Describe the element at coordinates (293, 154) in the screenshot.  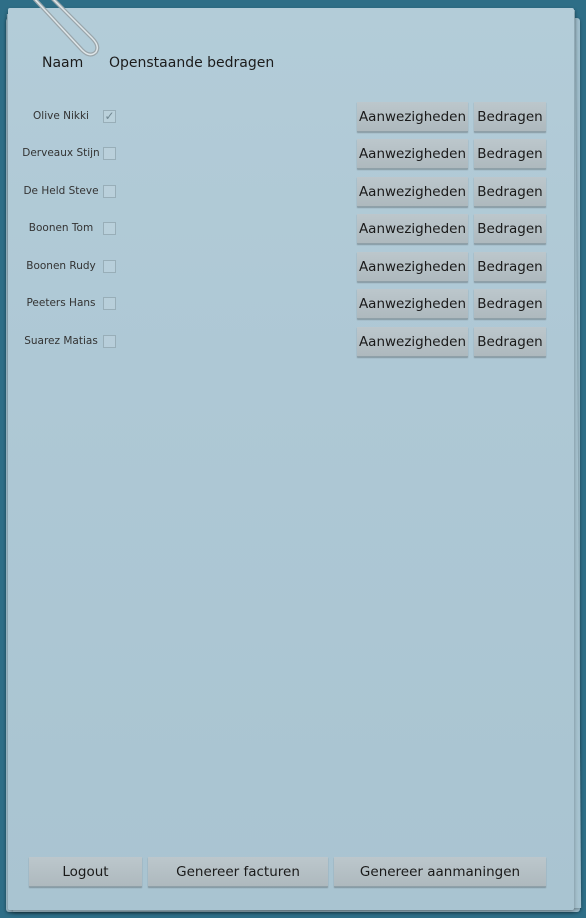
I see `list-item: Derveaux Stijn Aanwezigheden Bedragen` at that location.